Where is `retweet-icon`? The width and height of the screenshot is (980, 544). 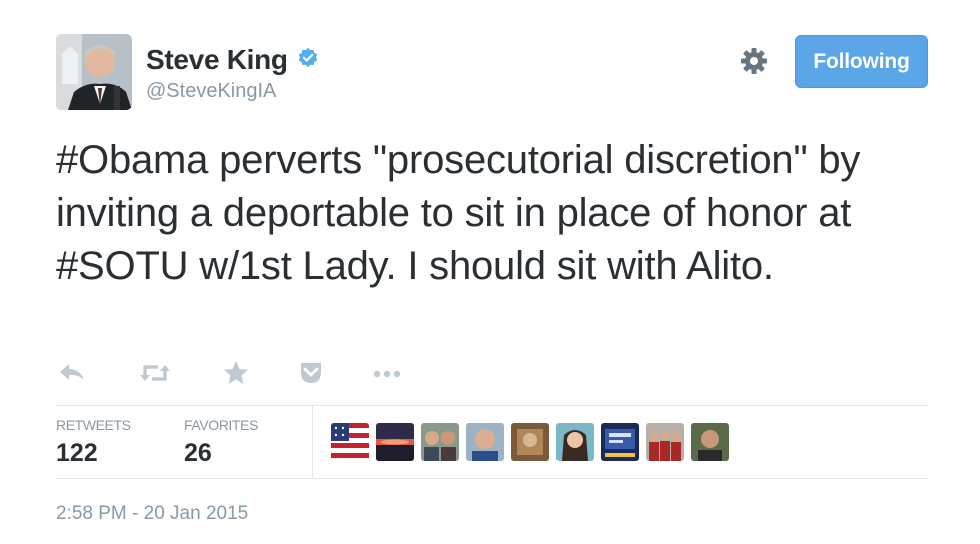 retweet-icon is located at coordinates (155, 373).